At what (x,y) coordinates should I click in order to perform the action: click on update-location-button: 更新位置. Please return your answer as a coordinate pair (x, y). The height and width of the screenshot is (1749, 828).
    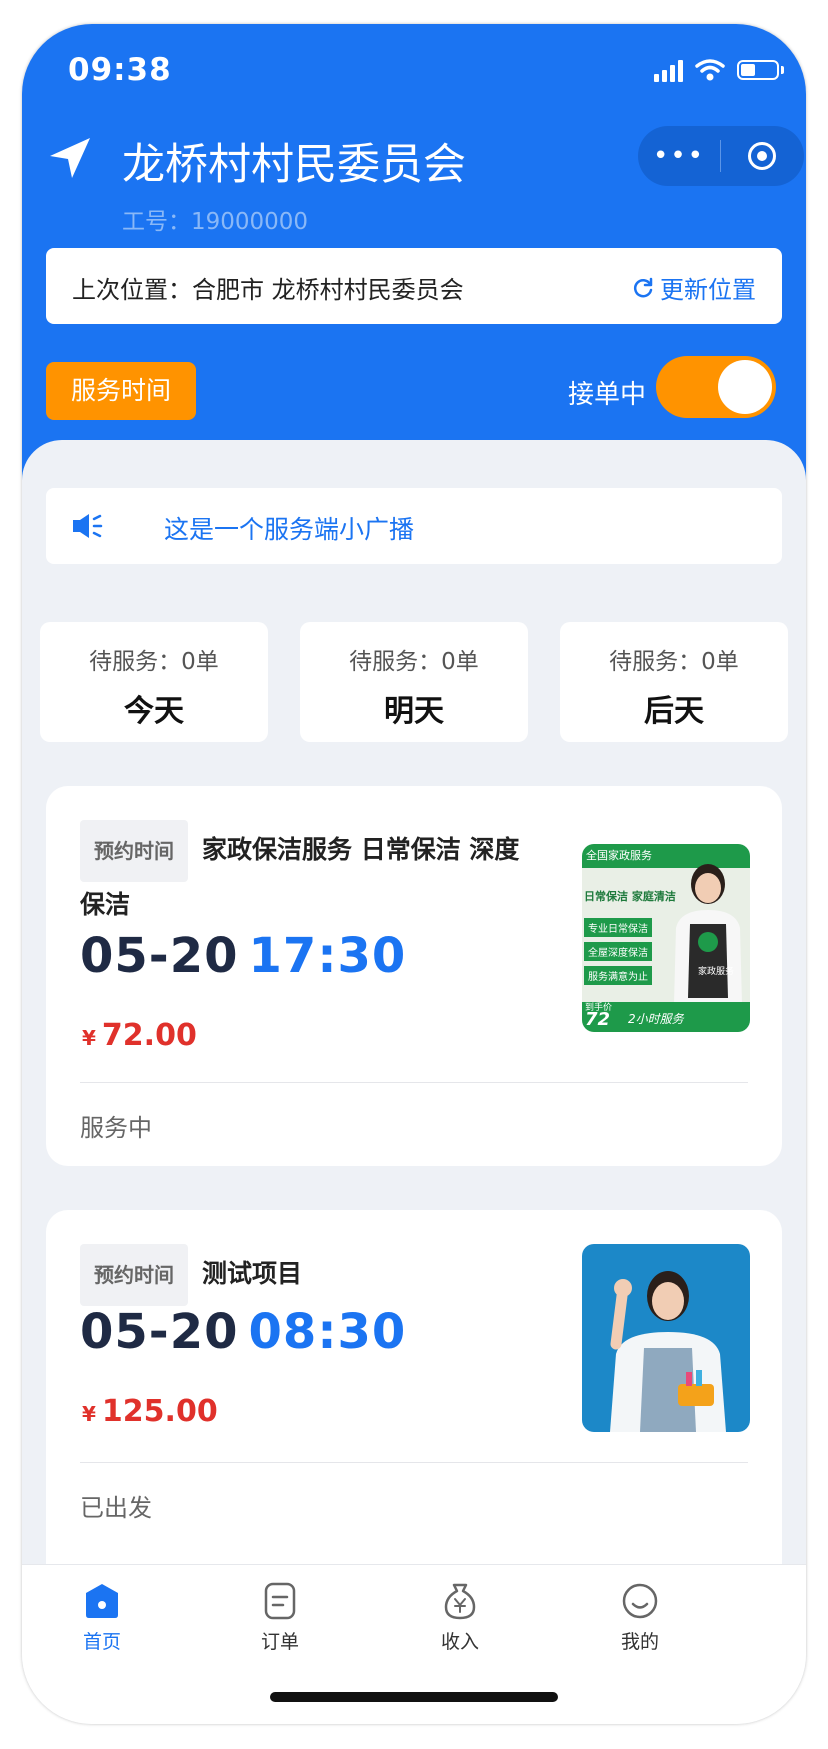
    Looking at the image, I should click on (694, 287).